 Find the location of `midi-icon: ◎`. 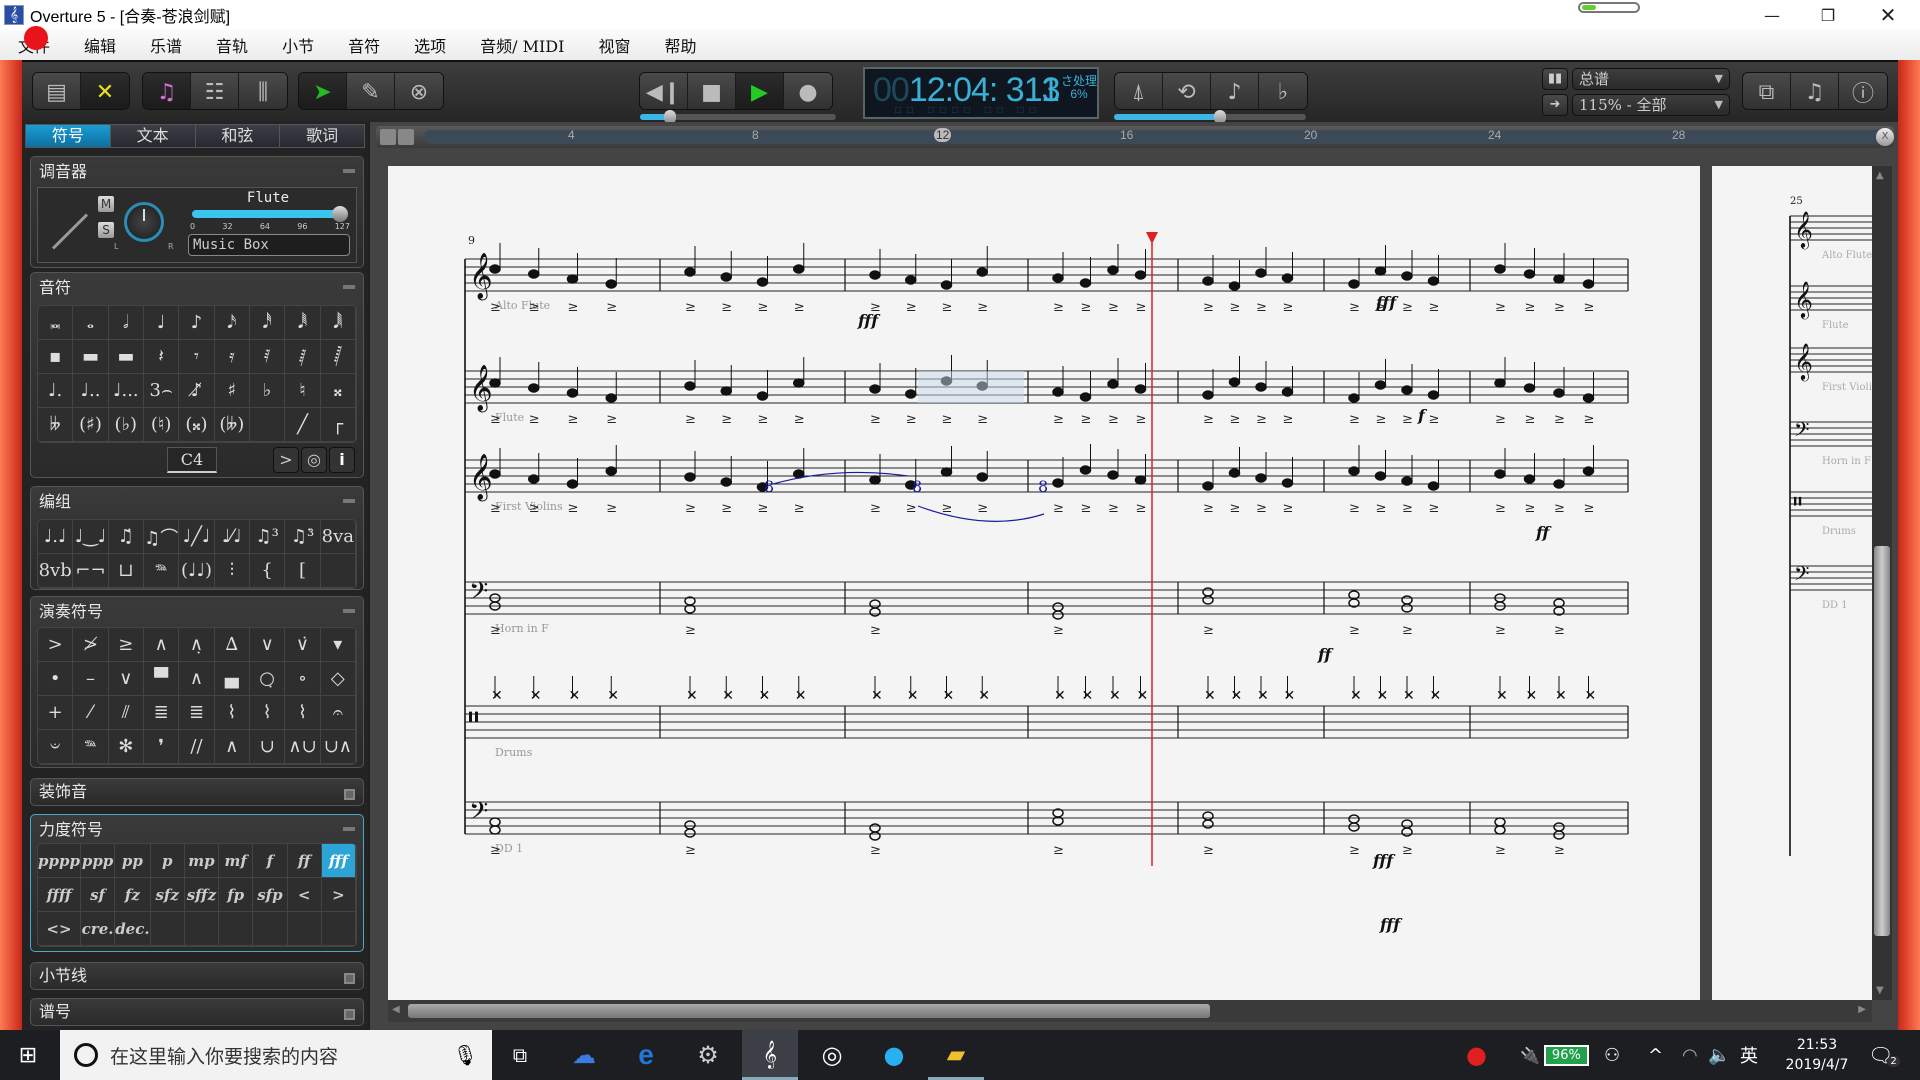

midi-icon: ◎ is located at coordinates (314, 460).